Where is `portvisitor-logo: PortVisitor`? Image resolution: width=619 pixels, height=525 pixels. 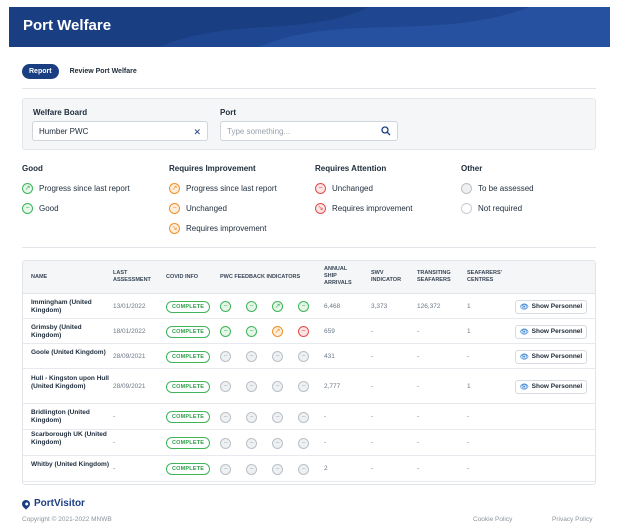
portvisitor-logo: PortVisitor is located at coordinates (52, 503).